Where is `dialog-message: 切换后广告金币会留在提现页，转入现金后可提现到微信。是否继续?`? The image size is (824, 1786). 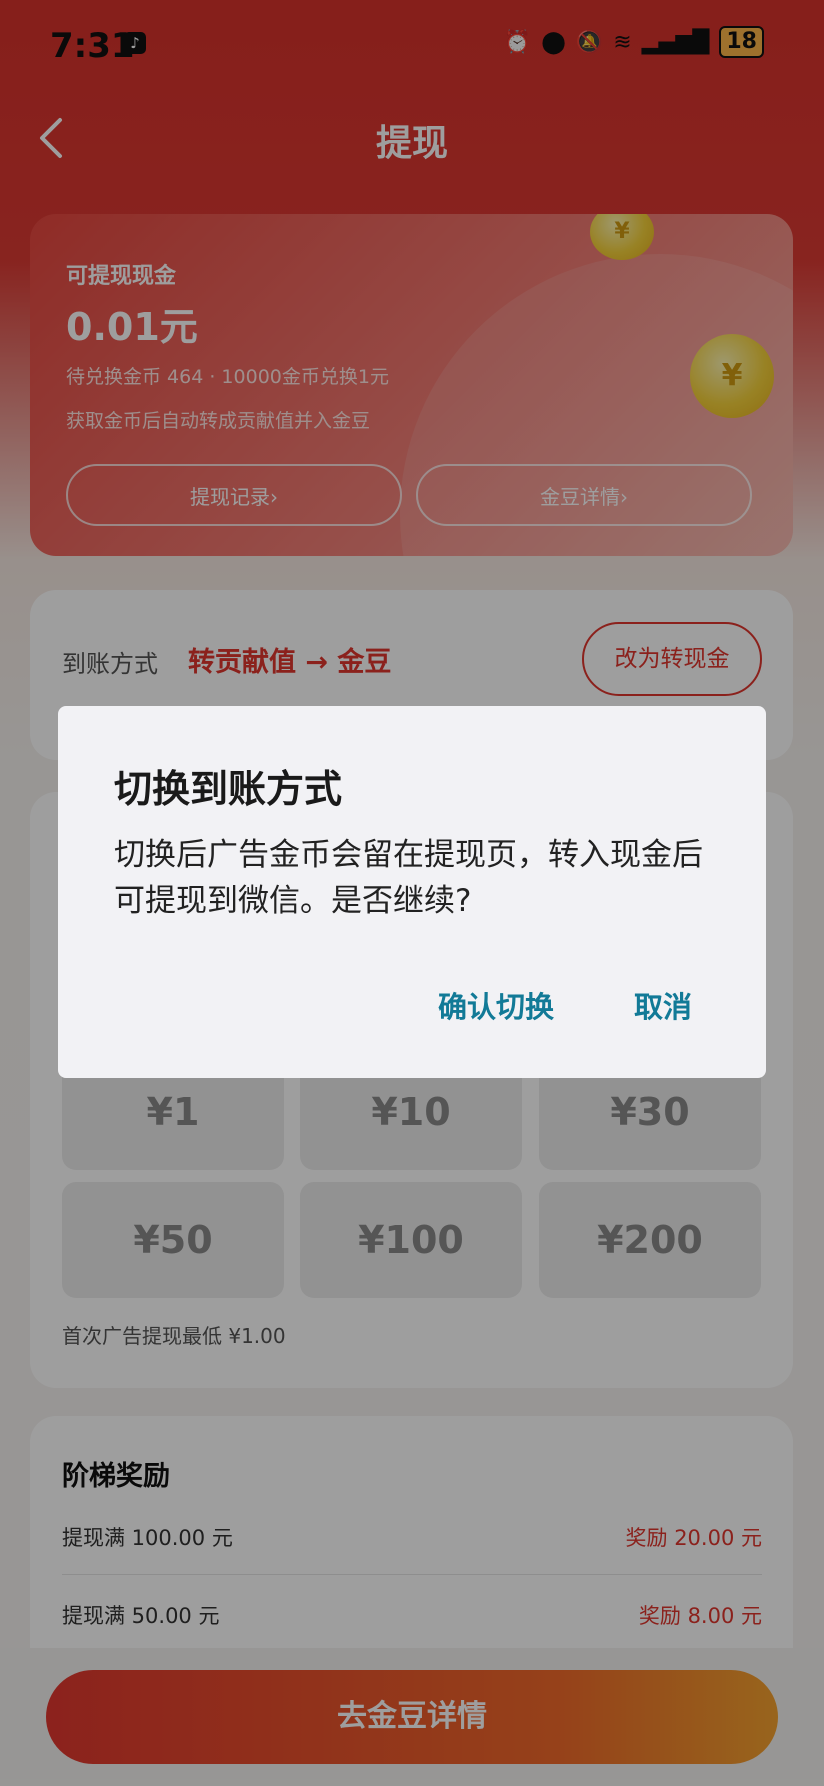
dialog-message: 切换后广告金币会留在提现页，转入现金后可提现到微信。是否继续? is located at coordinates (408, 878).